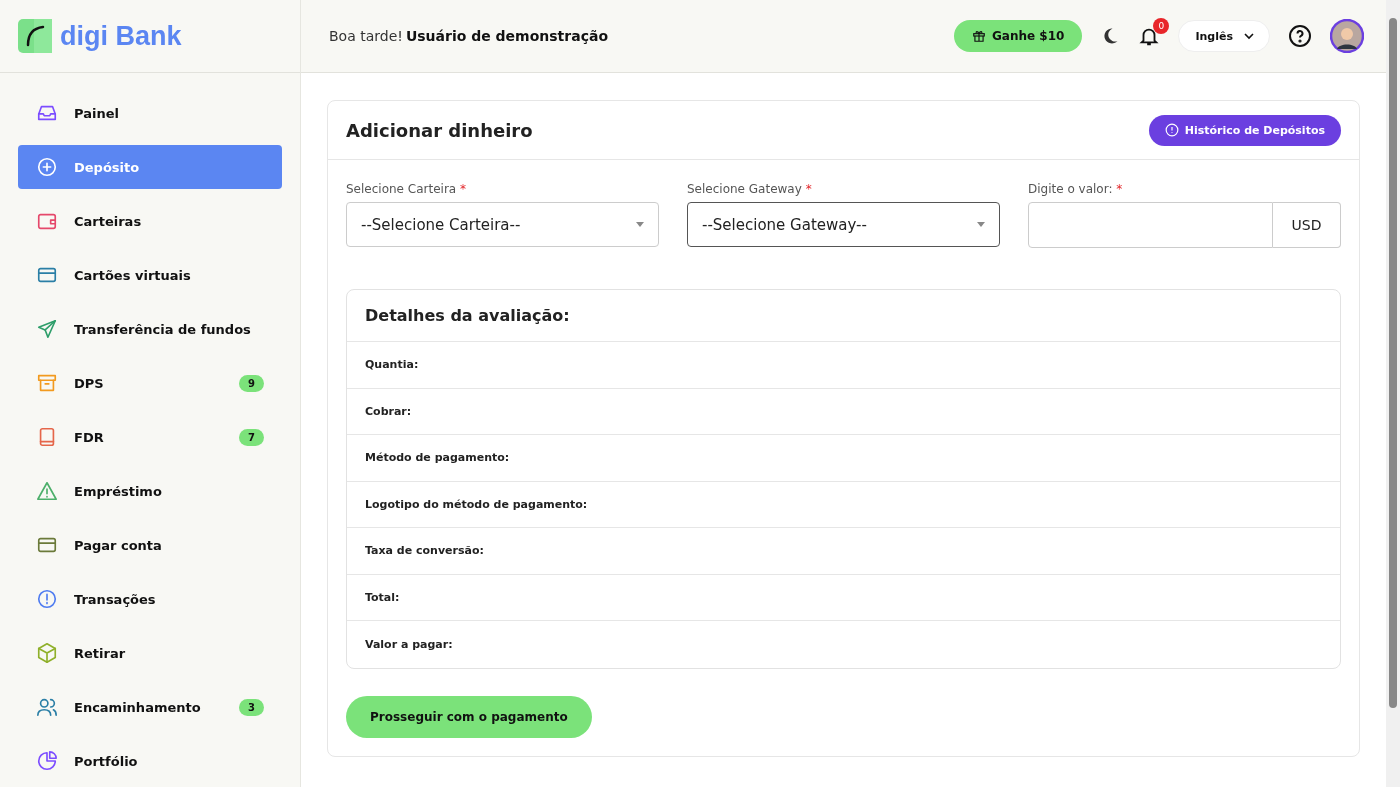 This screenshot has height=787, width=1400. Describe the element at coordinates (35, 36) in the screenshot. I see `logo-icon` at that location.